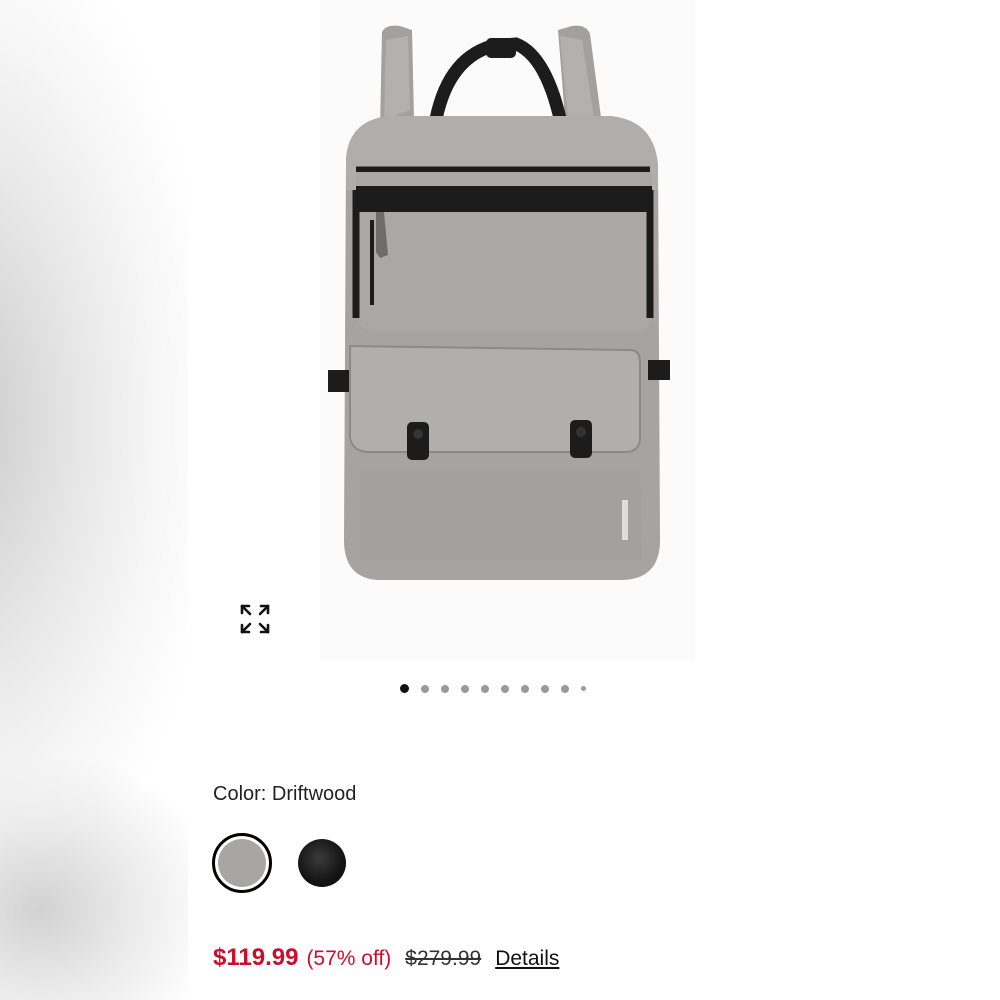 The width and height of the screenshot is (1000, 1000). Describe the element at coordinates (285, 794) in the screenshot. I see `color-label: Color: Driftwood` at that location.